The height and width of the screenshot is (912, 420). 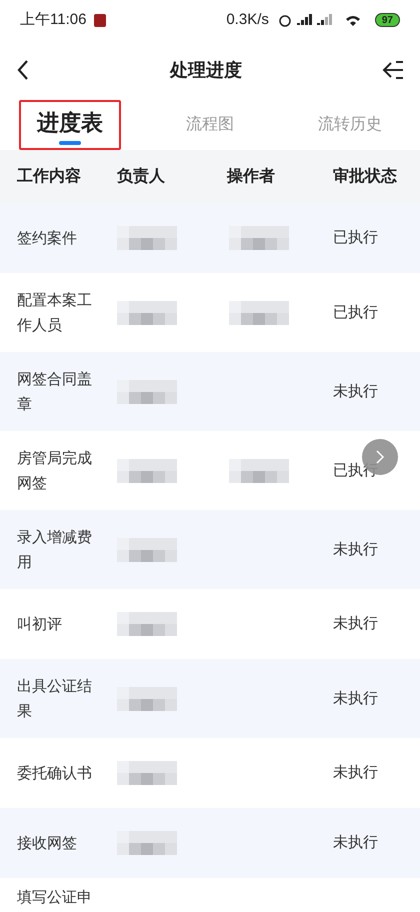 What do you see at coordinates (350, 125) in the screenshot?
I see `tab: 流转历史` at bounding box center [350, 125].